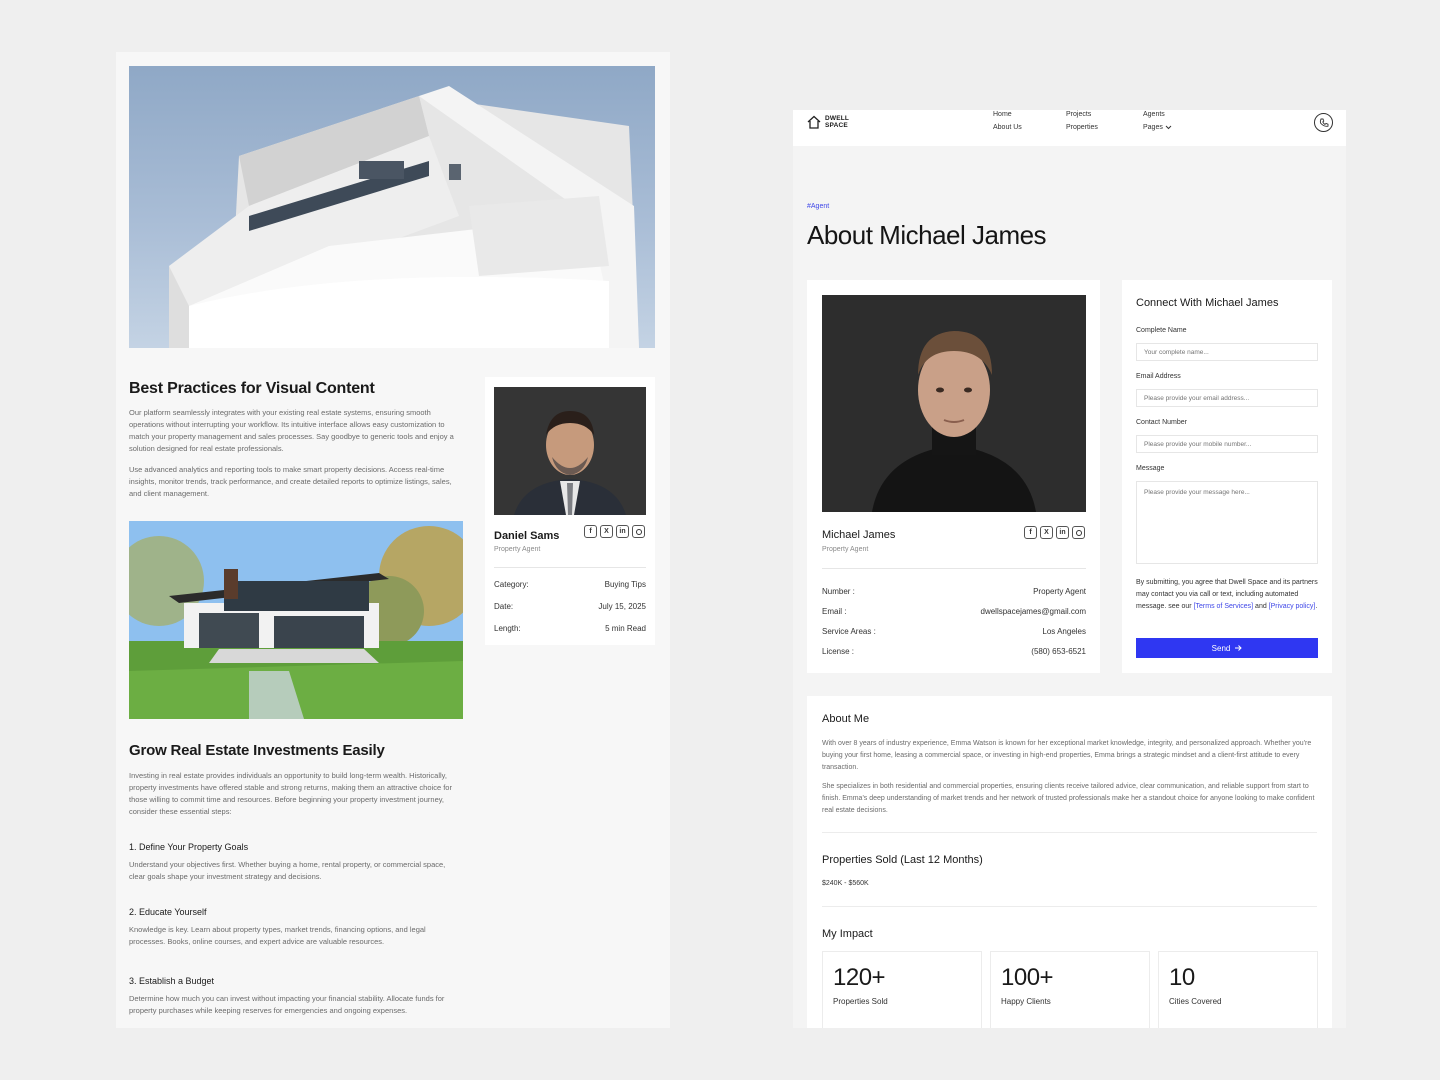 The width and height of the screenshot is (1440, 1080). What do you see at coordinates (927, 235) in the screenshot?
I see `page-title: About Michael James` at bounding box center [927, 235].